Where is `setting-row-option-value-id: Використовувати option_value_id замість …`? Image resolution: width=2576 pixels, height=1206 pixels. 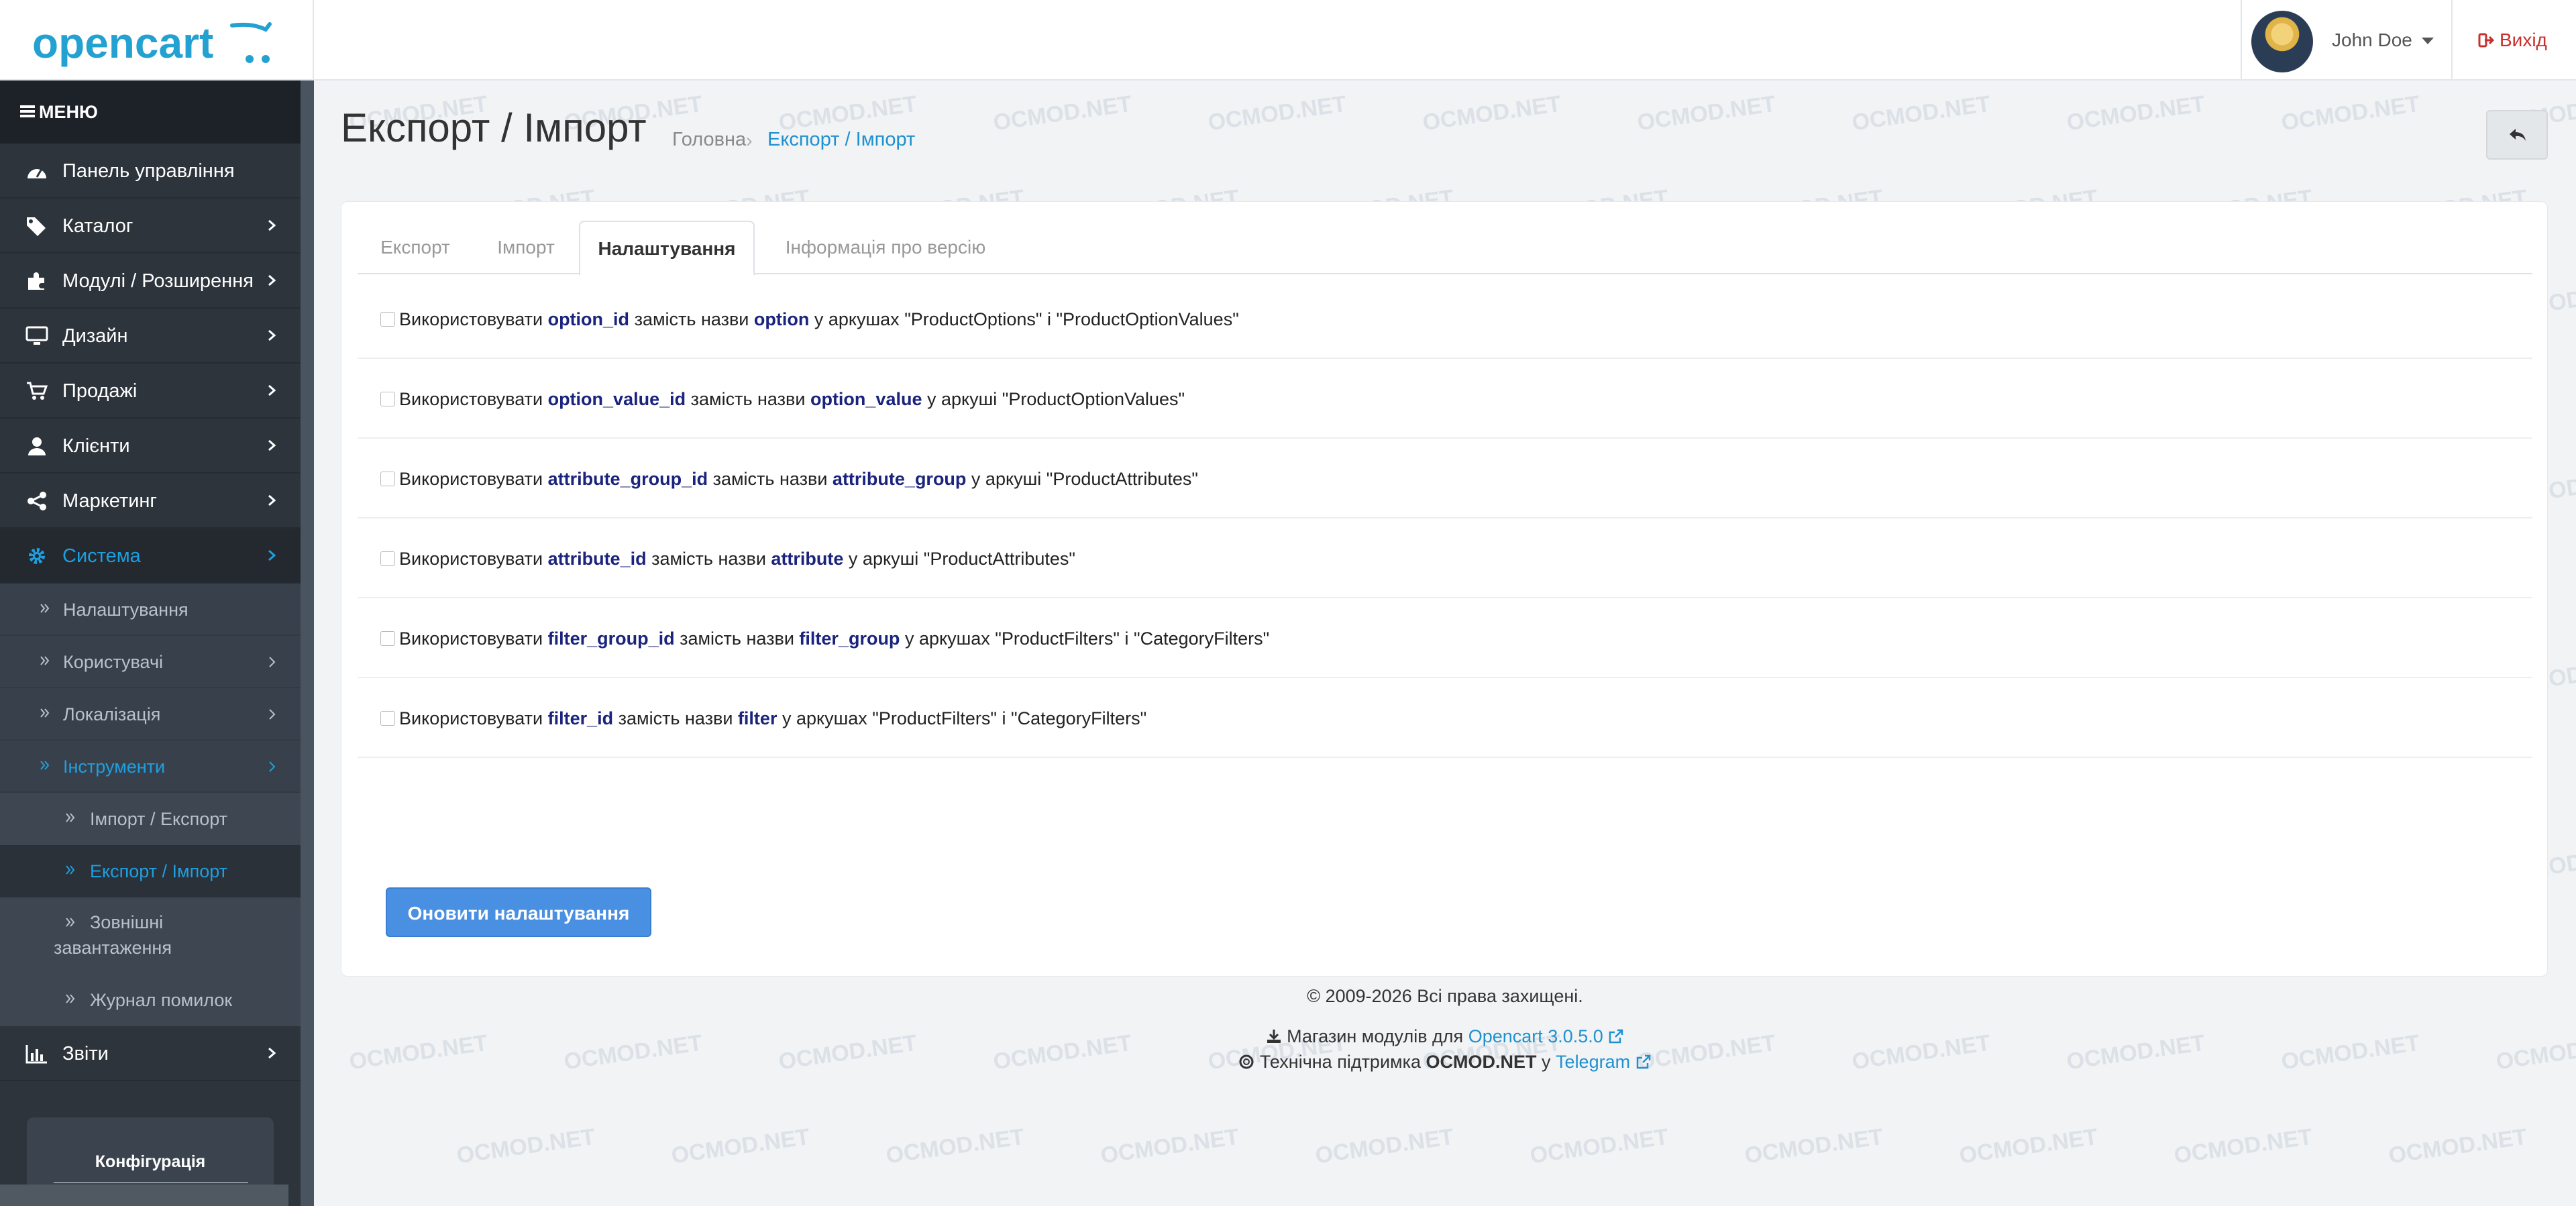 setting-row-option-value-id: Використовувати option_value_id замість … is located at coordinates (1445, 399).